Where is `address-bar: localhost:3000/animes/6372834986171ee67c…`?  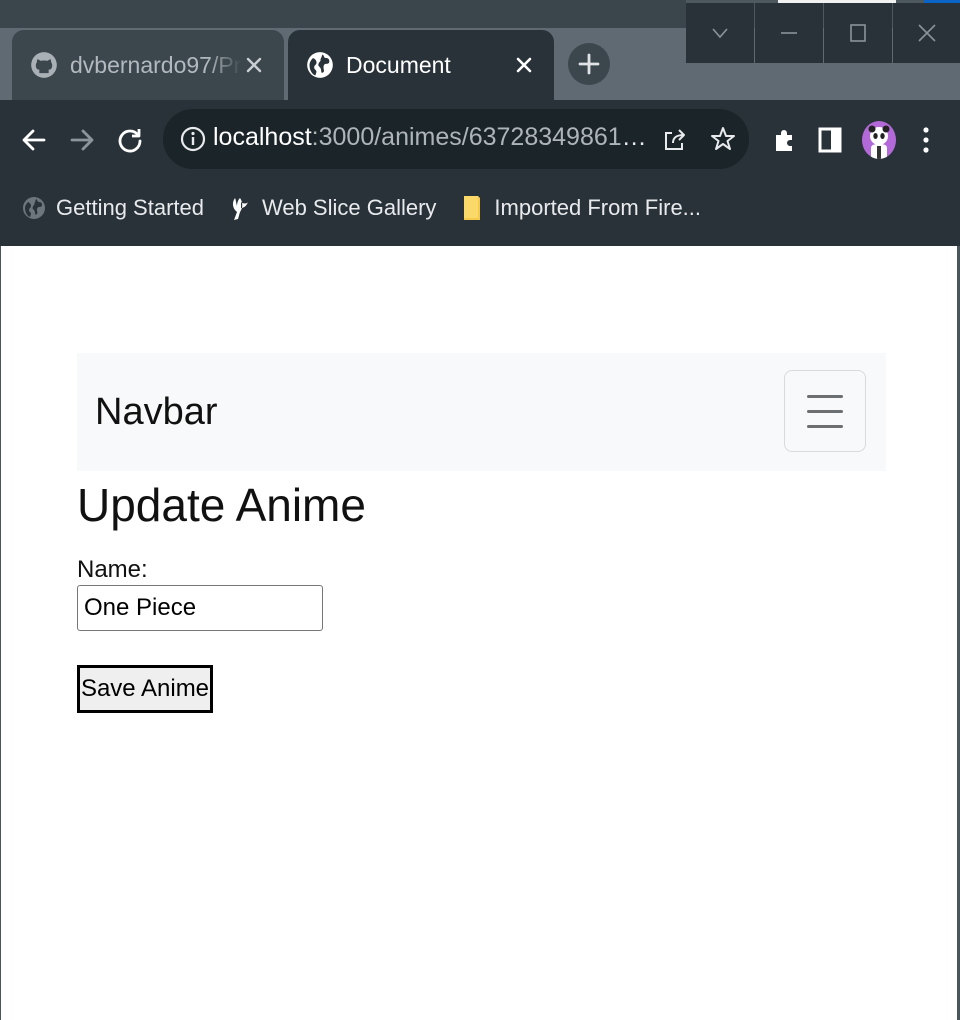 address-bar: localhost:3000/animes/6372834986171ee67c… is located at coordinates (456, 139).